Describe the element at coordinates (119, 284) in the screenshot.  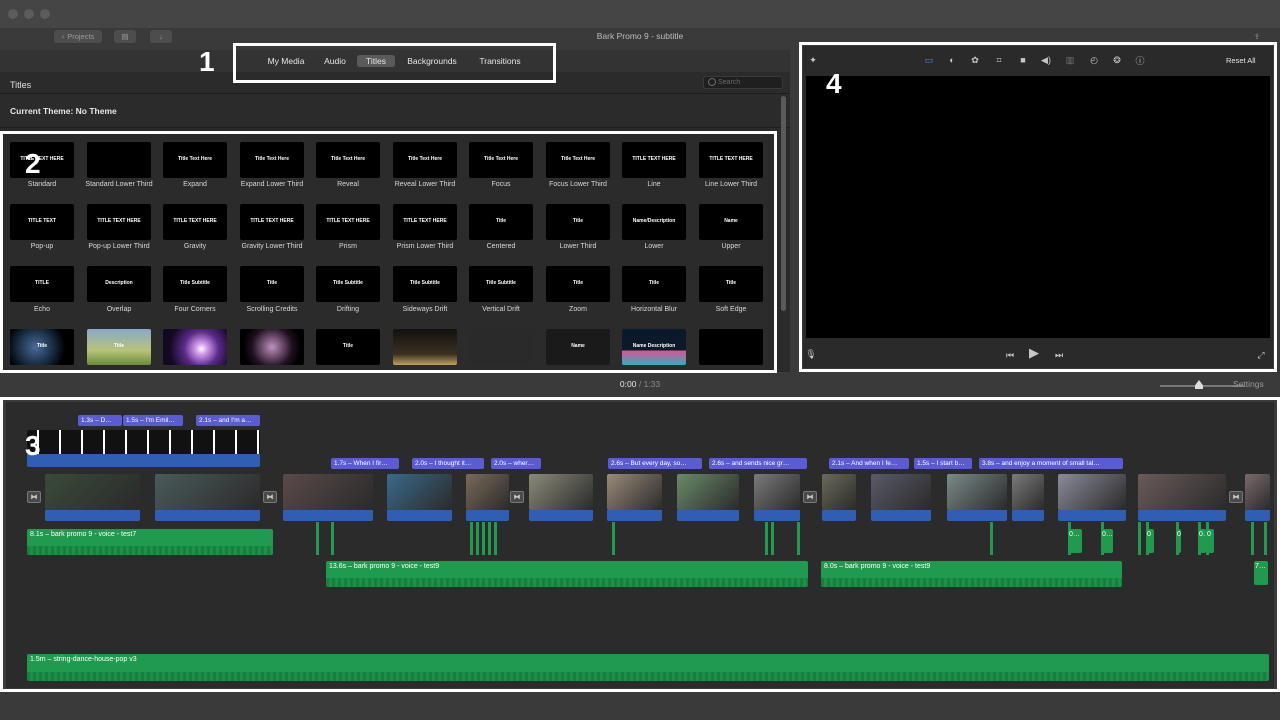
I see `title-tile: Description` at that location.